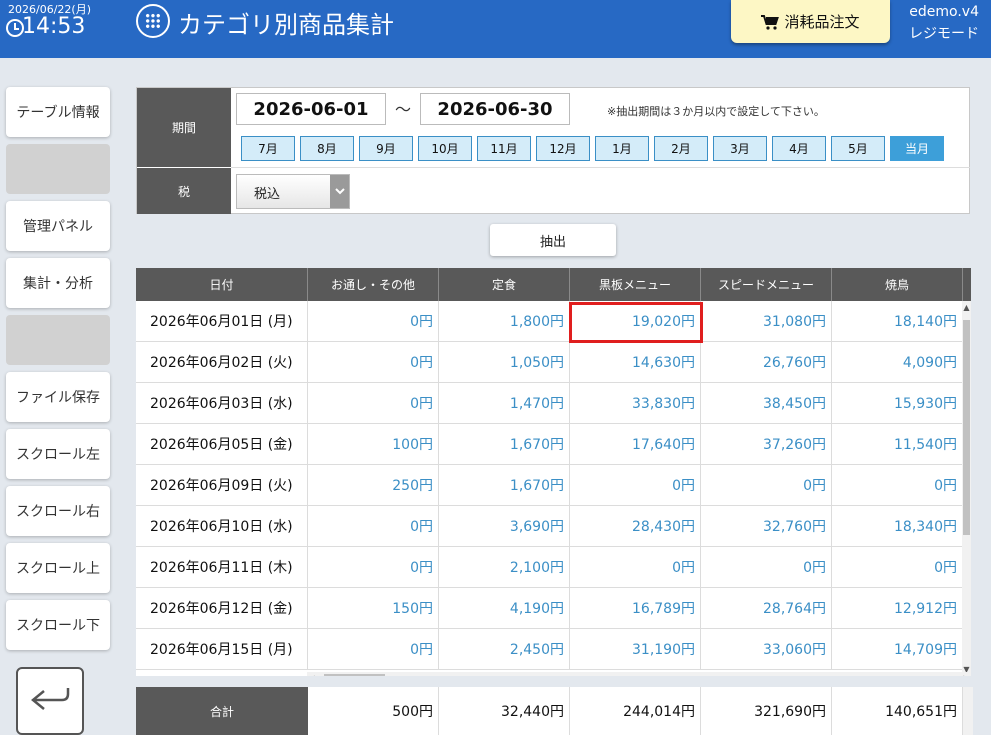 The image size is (991, 735). What do you see at coordinates (635, 321) in the screenshot?
I see `cell-blackboard: 19,020円` at bounding box center [635, 321].